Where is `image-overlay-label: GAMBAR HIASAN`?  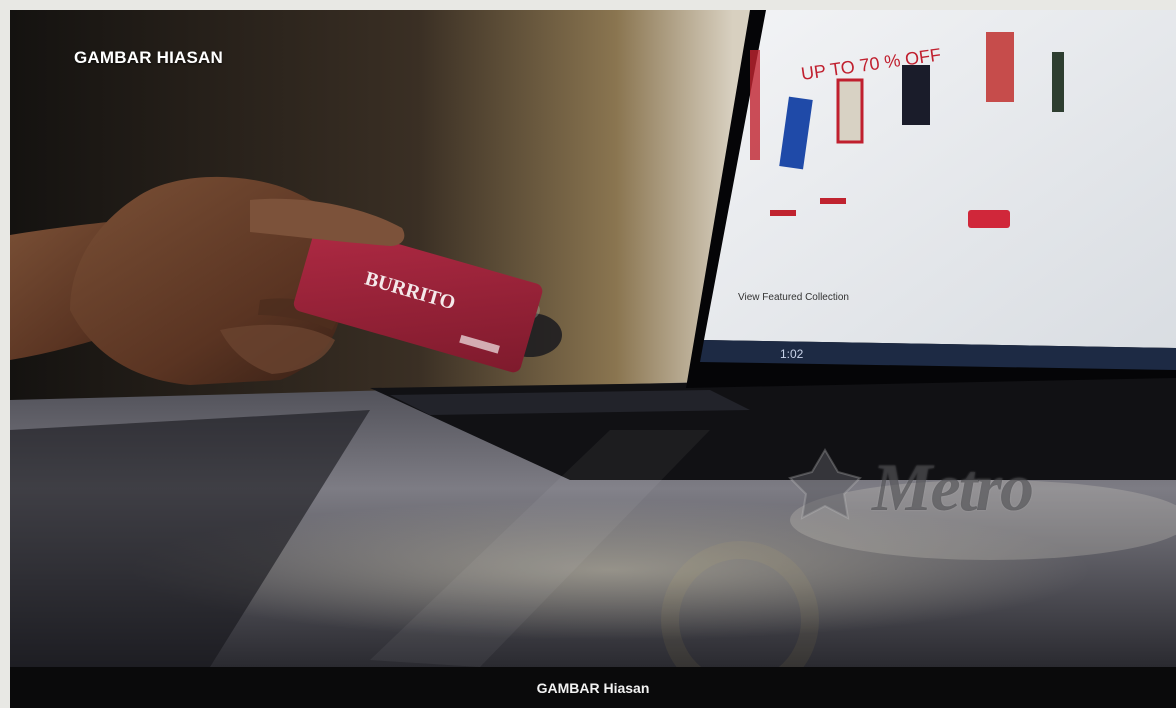
image-overlay-label: GAMBAR HIASAN is located at coordinates (148, 57).